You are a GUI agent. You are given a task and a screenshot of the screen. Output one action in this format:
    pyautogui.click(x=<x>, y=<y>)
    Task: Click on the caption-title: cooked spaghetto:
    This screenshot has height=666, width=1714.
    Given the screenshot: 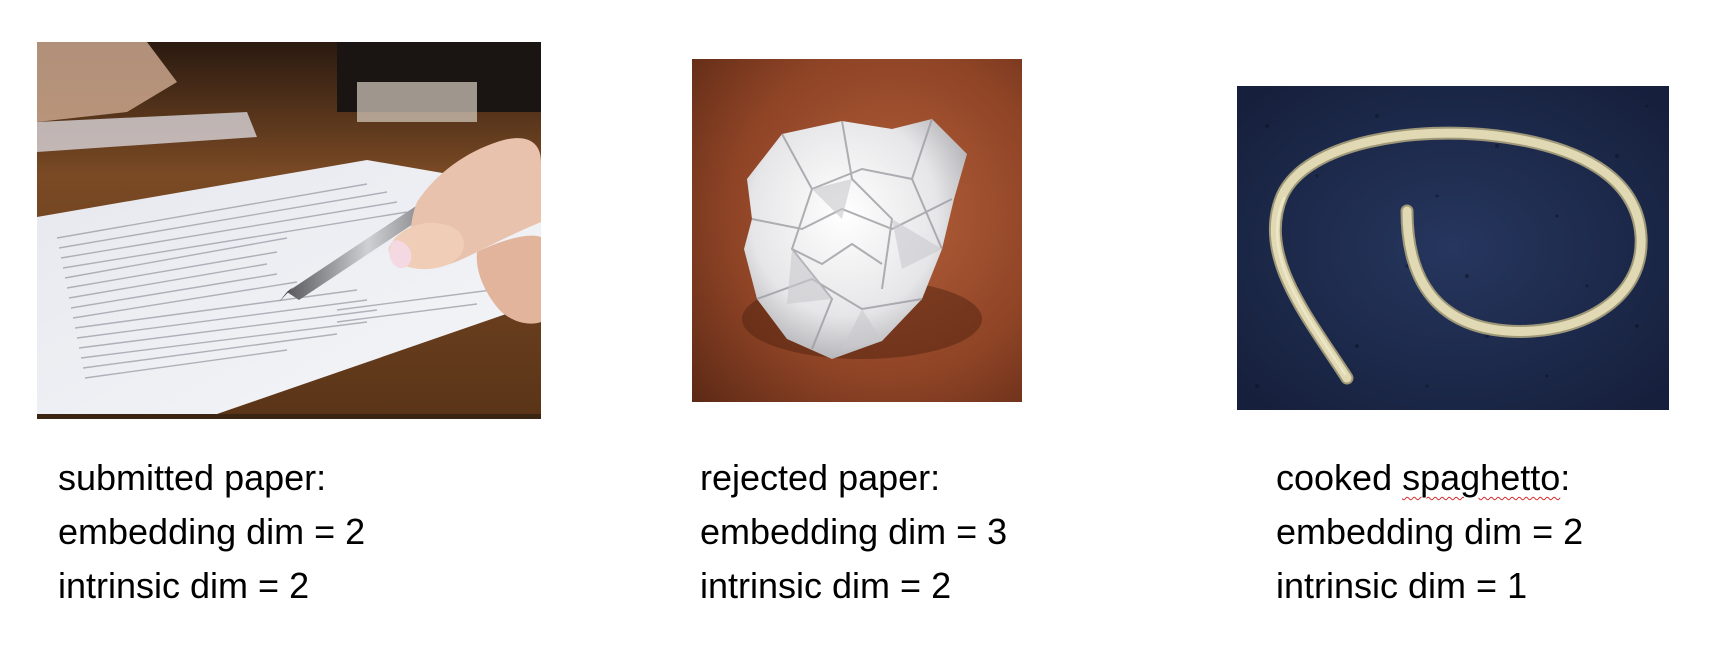 What is the action you would take?
    pyautogui.click(x=1429, y=478)
    